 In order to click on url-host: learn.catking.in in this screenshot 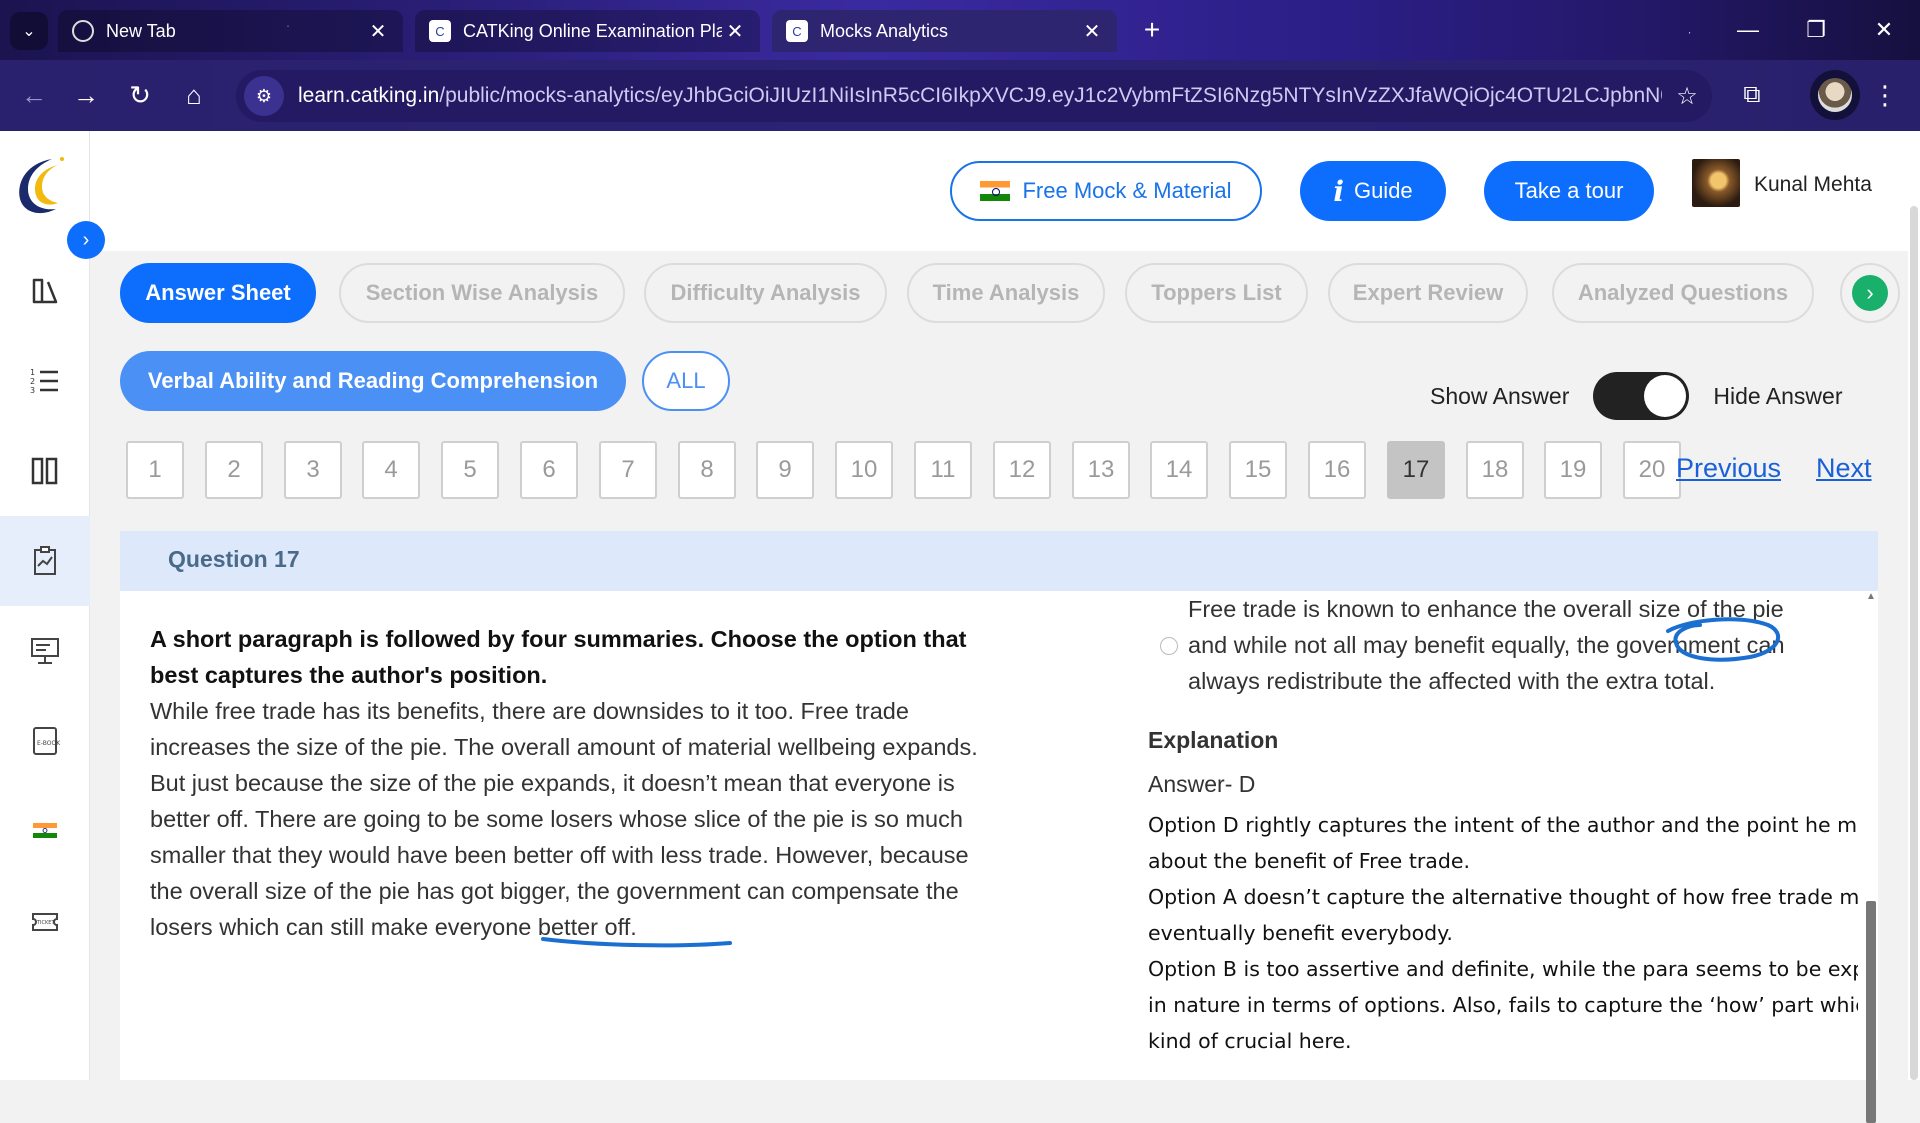, I will do `click(369, 95)`.